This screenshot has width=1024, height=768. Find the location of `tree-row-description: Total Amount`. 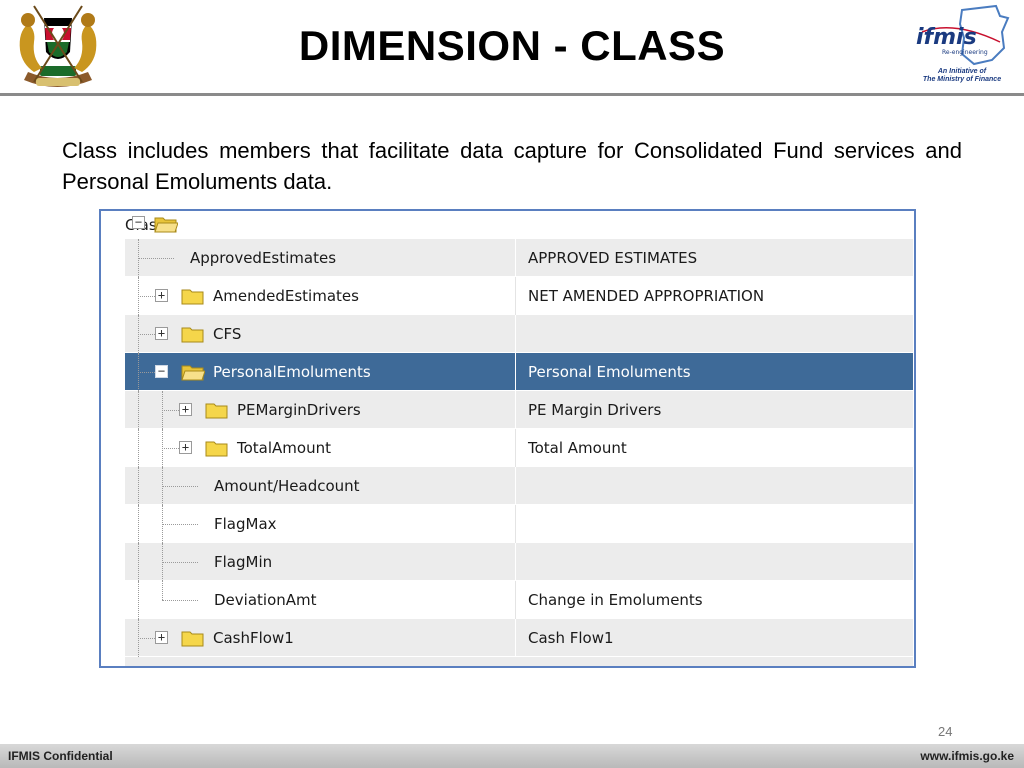

tree-row-description: Total Amount is located at coordinates (714, 448).